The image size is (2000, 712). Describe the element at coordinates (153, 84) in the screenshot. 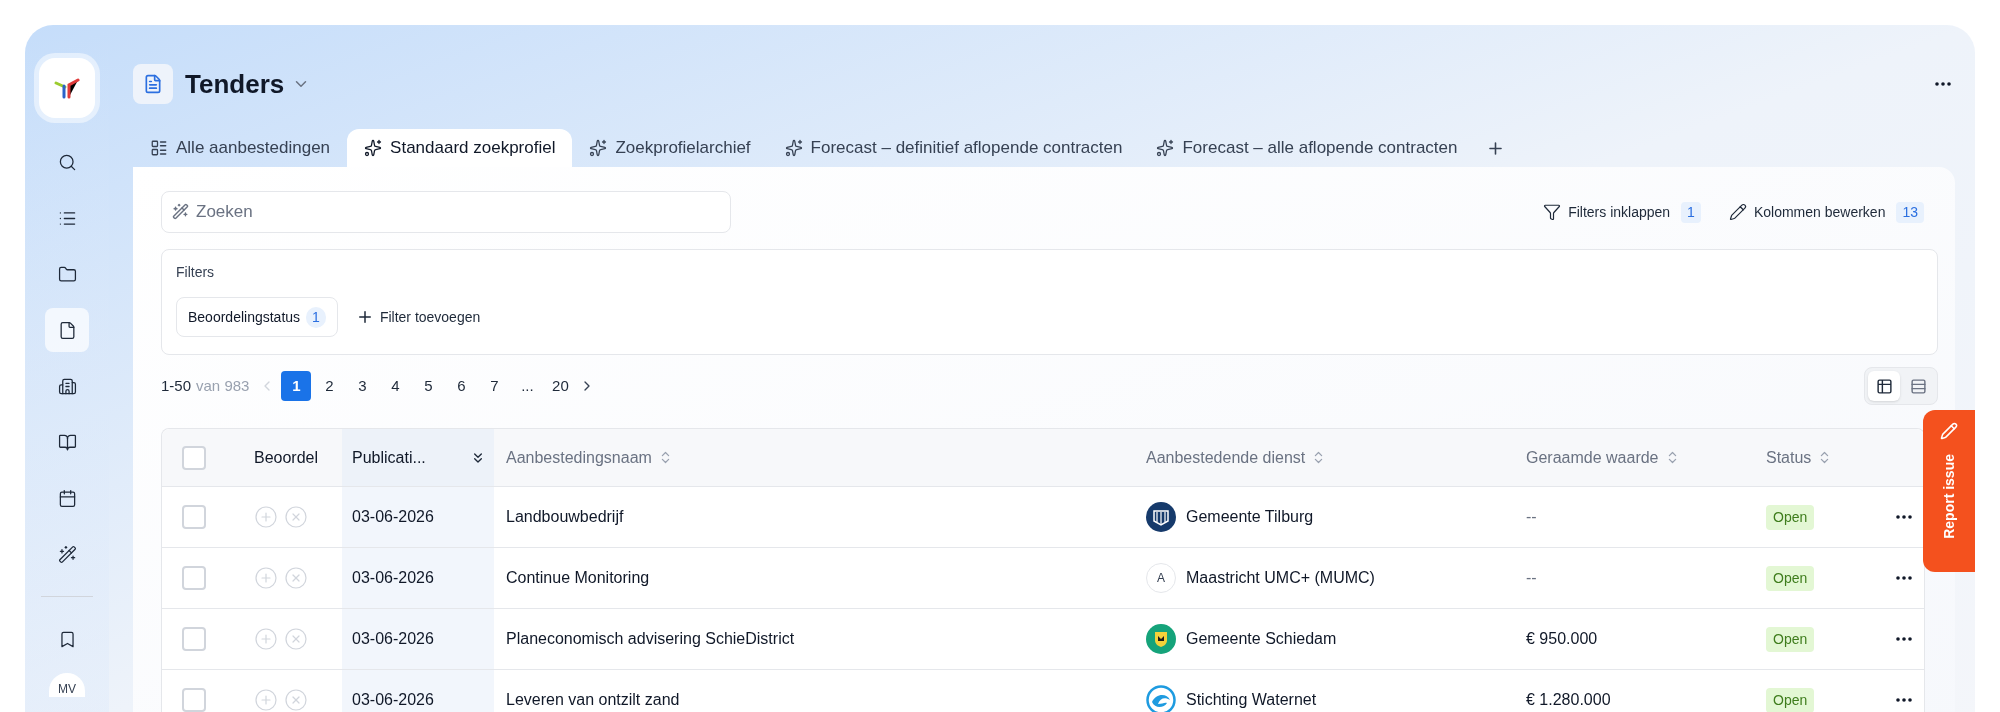

I see `document-icon` at that location.